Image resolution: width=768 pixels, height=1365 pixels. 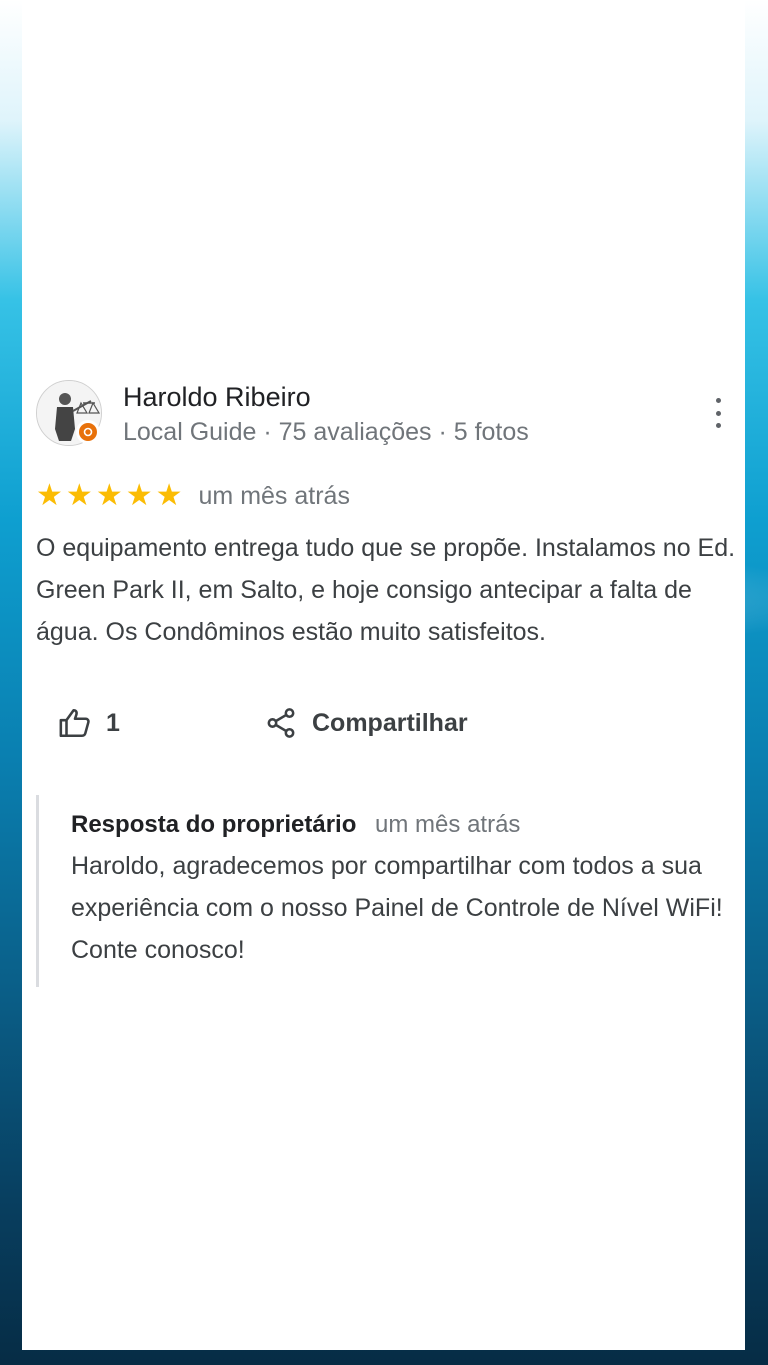 I want to click on share-label: Compartilhar, so click(x=390, y=722).